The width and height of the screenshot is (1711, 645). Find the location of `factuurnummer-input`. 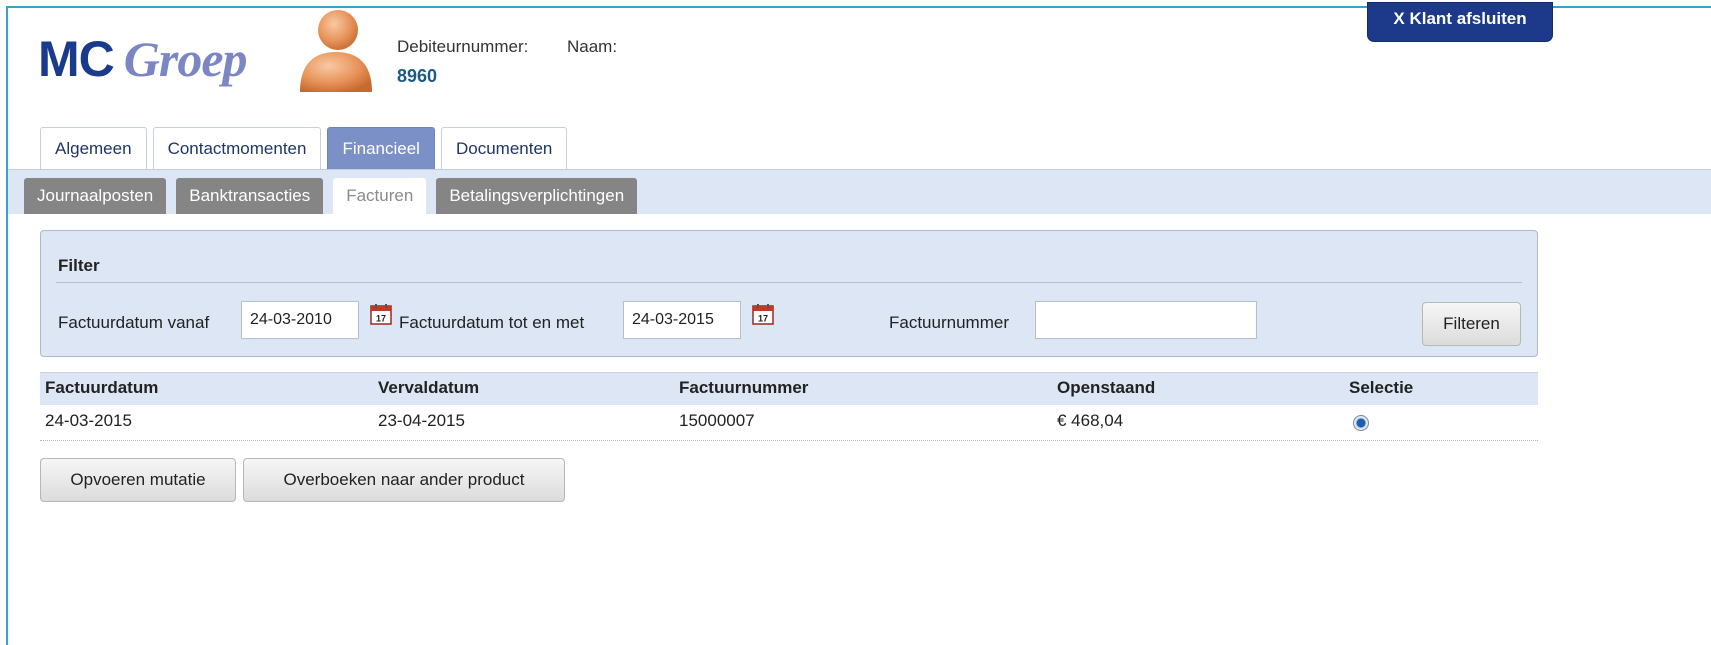

factuurnummer-input is located at coordinates (1146, 320).